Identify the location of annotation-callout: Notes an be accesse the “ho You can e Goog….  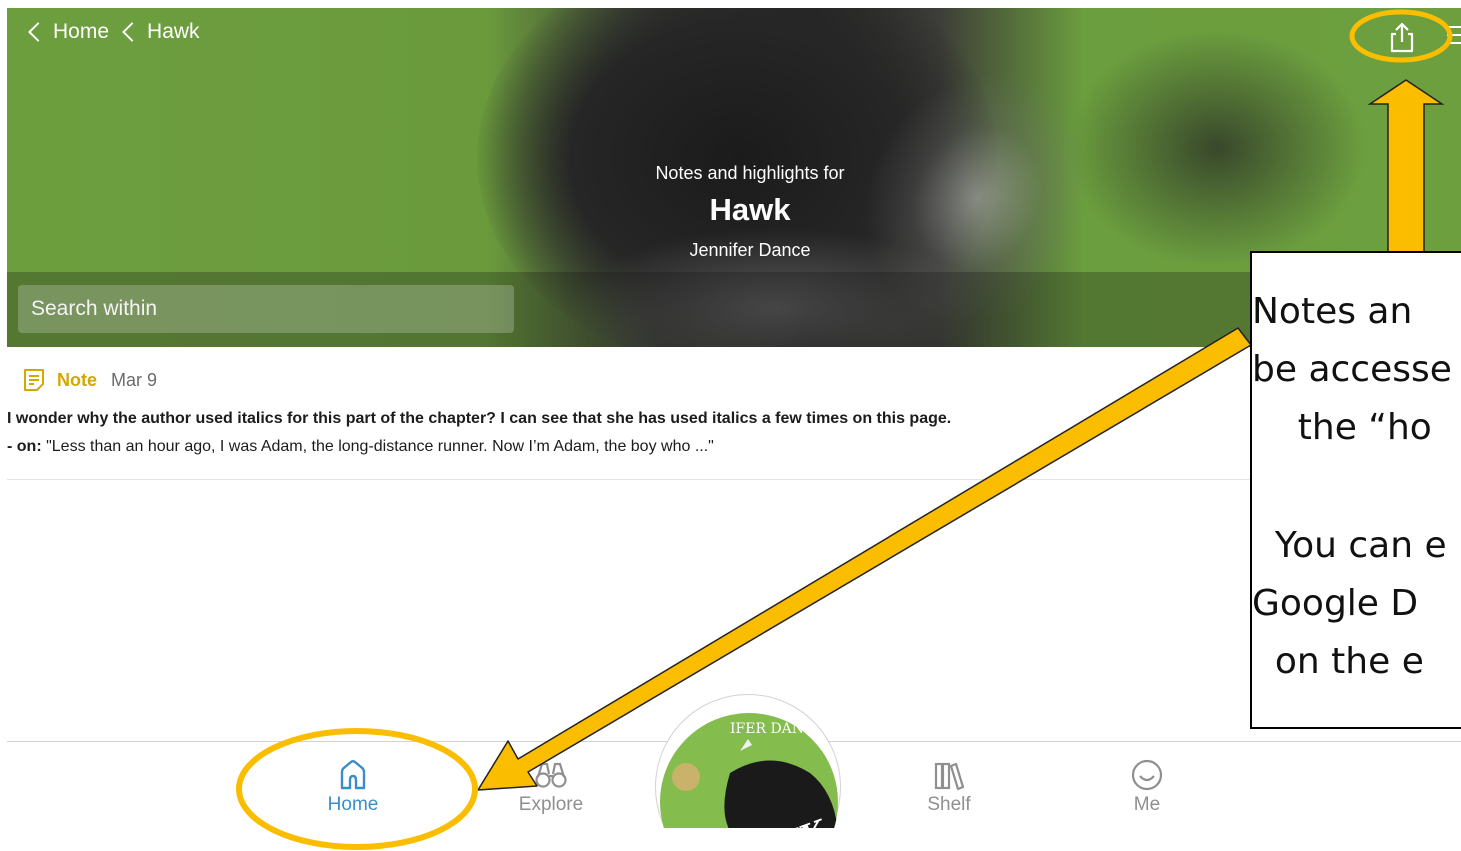
(1355, 490).